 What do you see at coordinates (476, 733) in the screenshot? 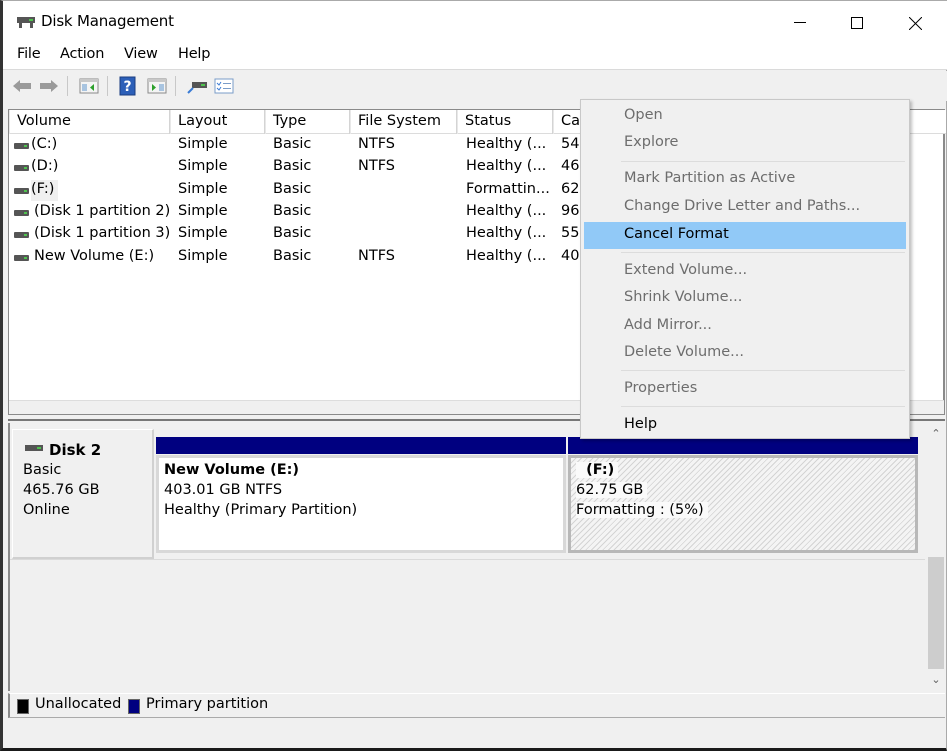
I see `status-bar` at bounding box center [476, 733].